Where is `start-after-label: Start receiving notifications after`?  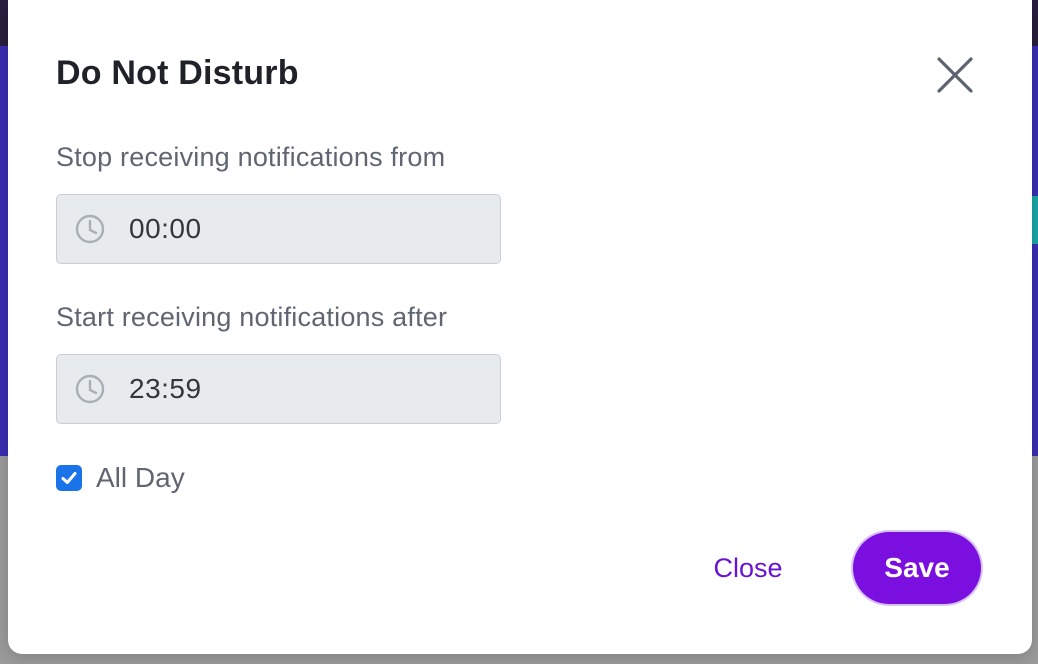
start-after-label: Start receiving notifications after is located at coordinates (252, 317).